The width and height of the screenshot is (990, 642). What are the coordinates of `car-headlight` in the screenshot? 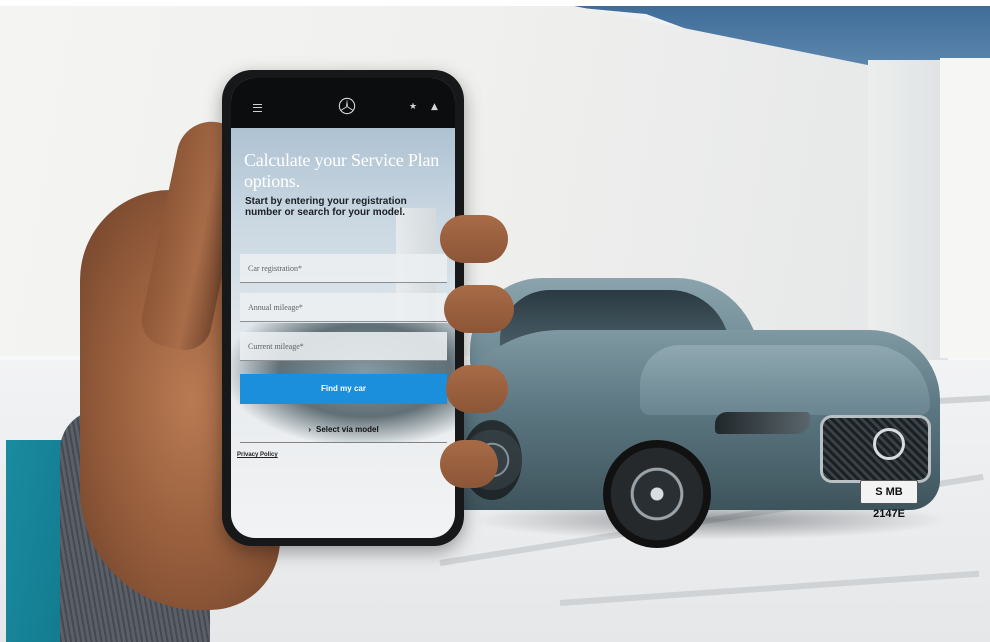 It's located at (762, 423).